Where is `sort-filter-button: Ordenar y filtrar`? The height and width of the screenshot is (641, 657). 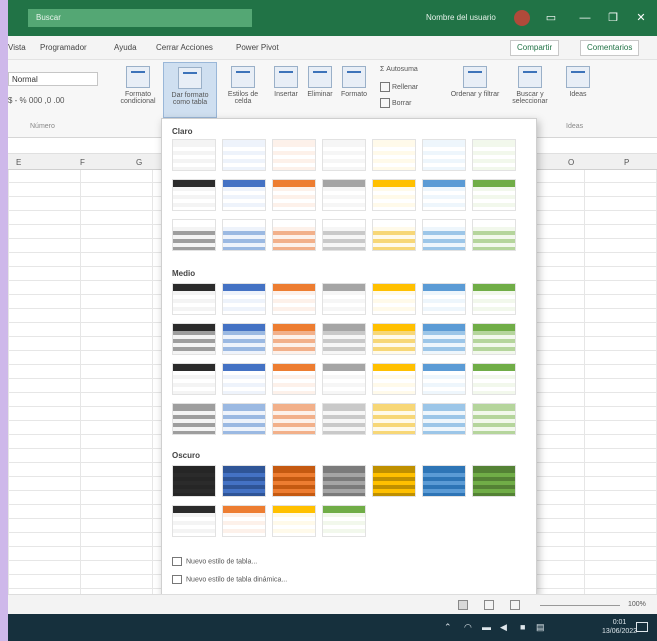
sort-filter-button: Ordenar y filtrar is located at coordinates (475, 82).